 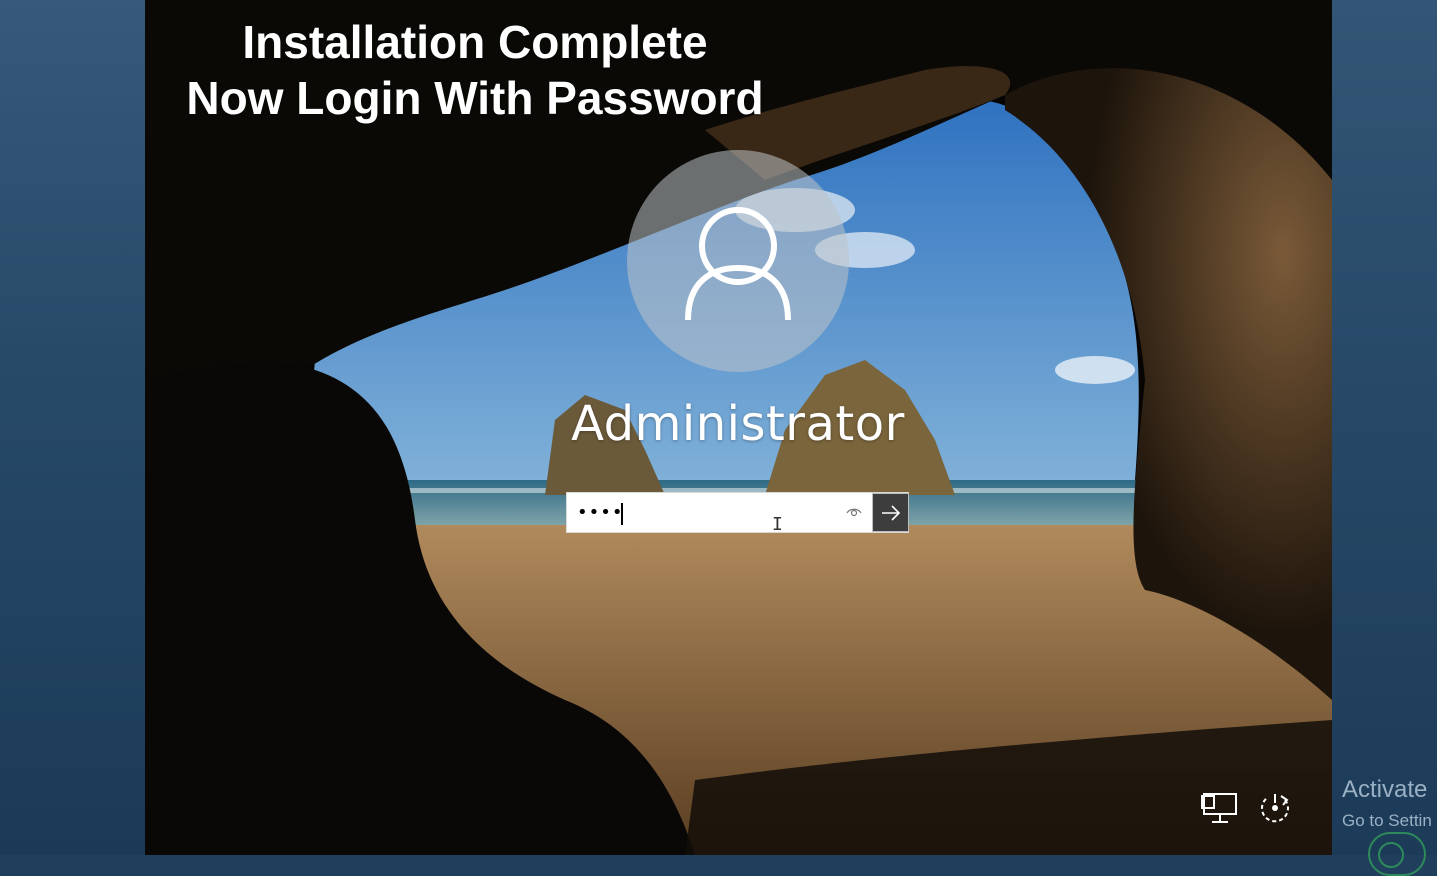 I want to click on password-value: ••••, so click(x=600, y=513).